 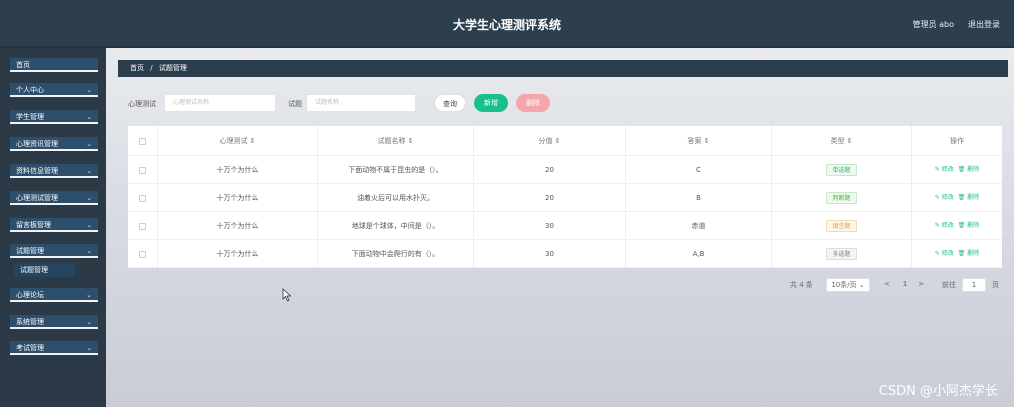 I want to click on sidebar-item-label: 心理资讯管理, so click(x=37, y=144).